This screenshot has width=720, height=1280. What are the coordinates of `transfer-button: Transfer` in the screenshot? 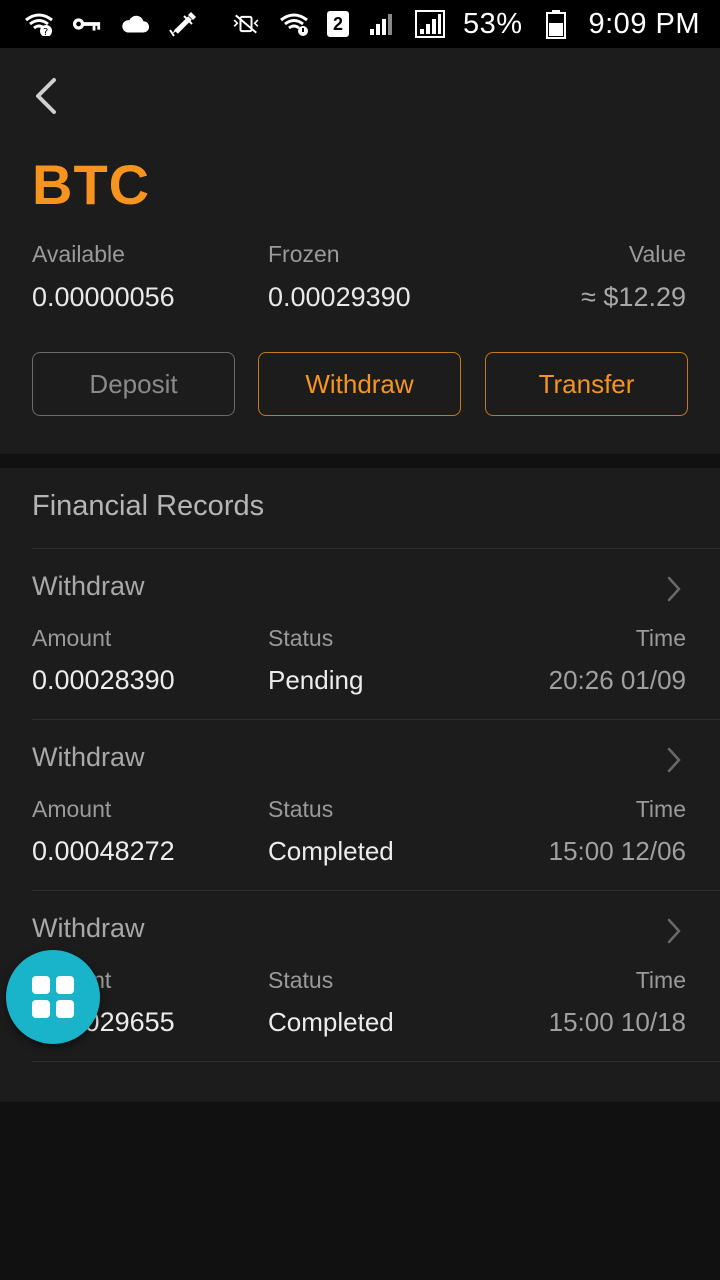 It's located at (586, 384).